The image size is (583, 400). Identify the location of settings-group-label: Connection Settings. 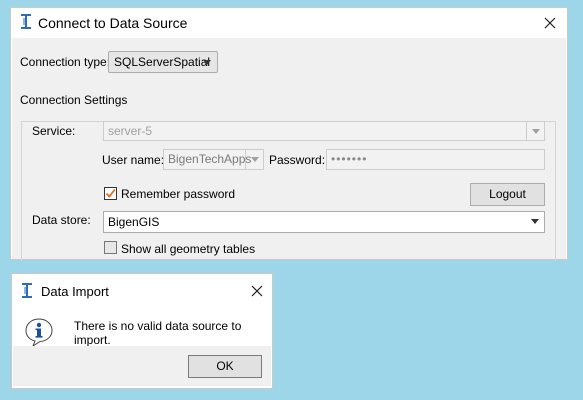
(74, 100).